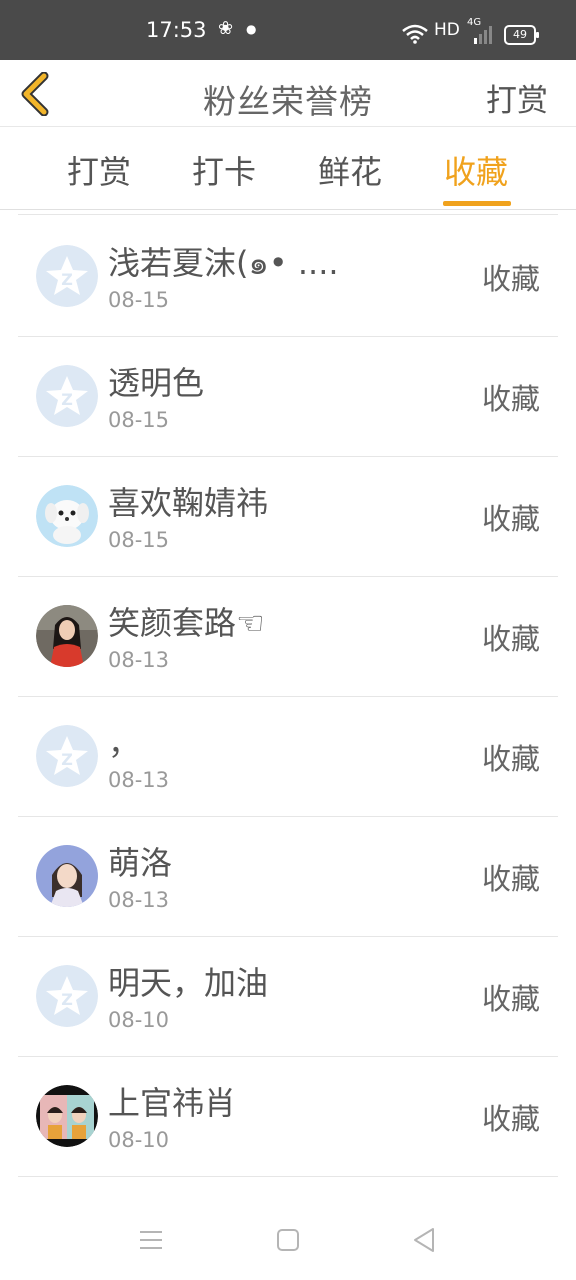  I want to click on list-item: 笑颜套路☜ 08-13 收藏, so click(288, 636).